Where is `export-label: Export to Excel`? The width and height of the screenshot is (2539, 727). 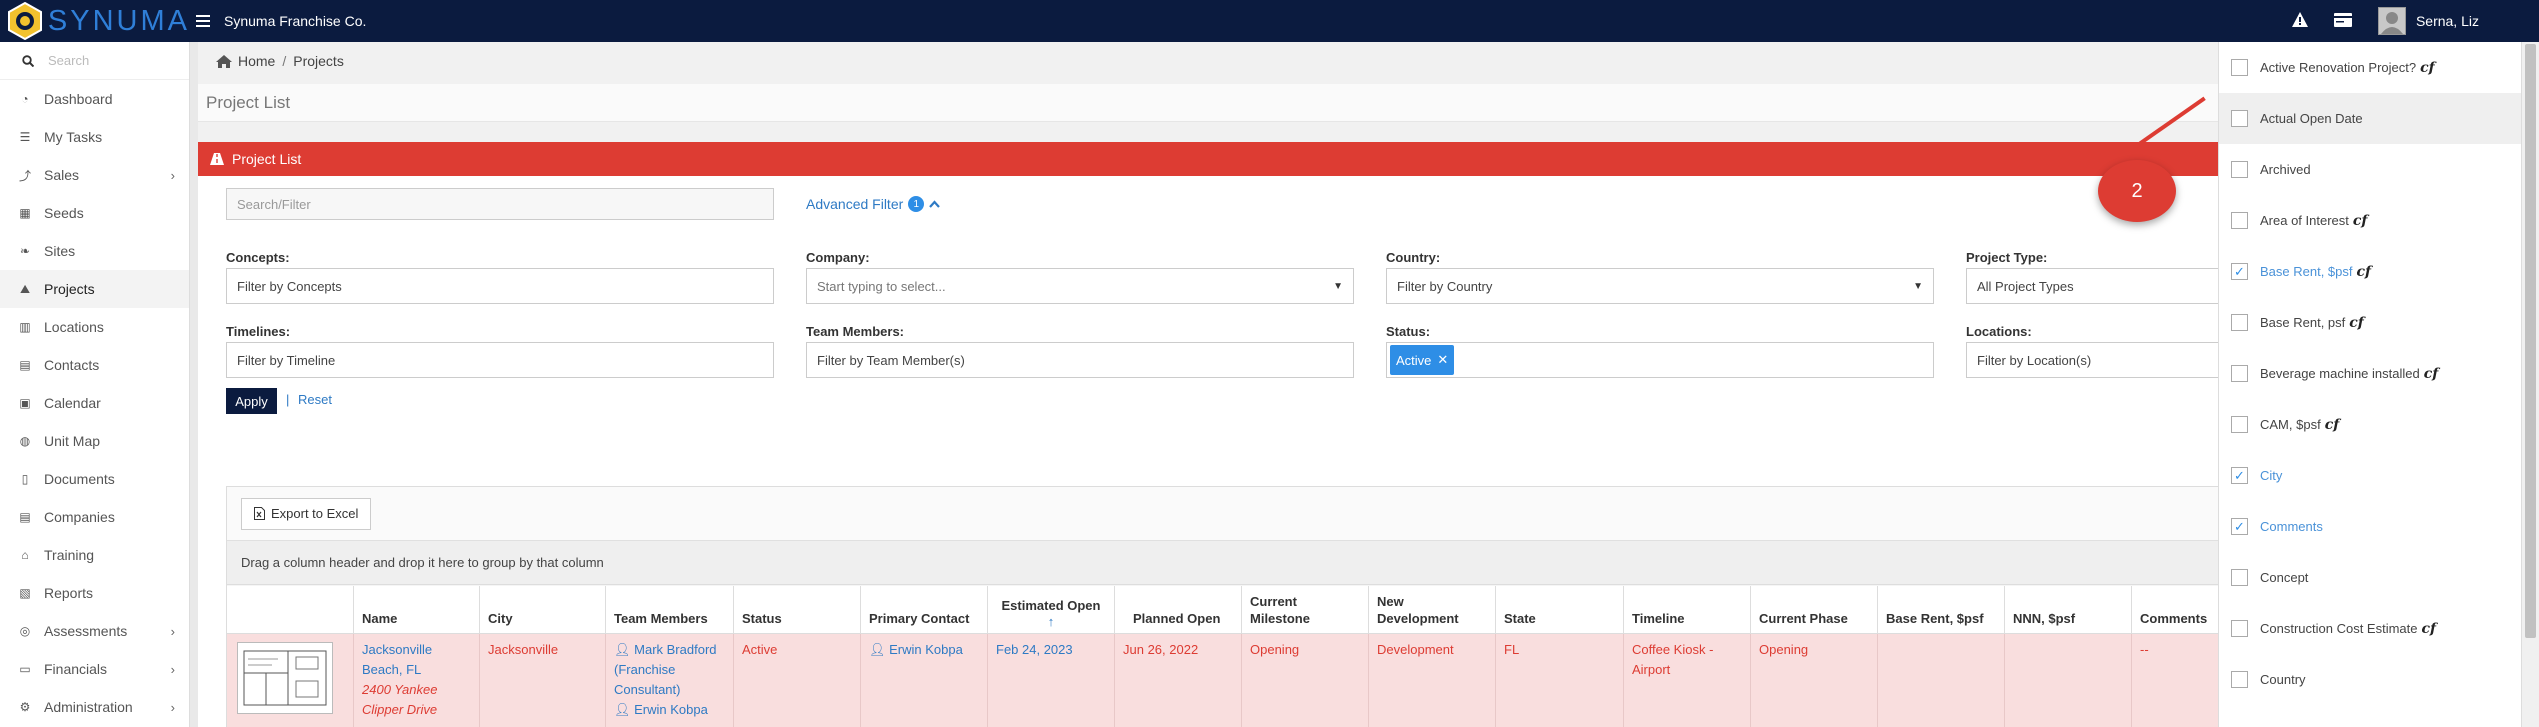 export-label: Export to Excel is located at coordinates (315, 513).